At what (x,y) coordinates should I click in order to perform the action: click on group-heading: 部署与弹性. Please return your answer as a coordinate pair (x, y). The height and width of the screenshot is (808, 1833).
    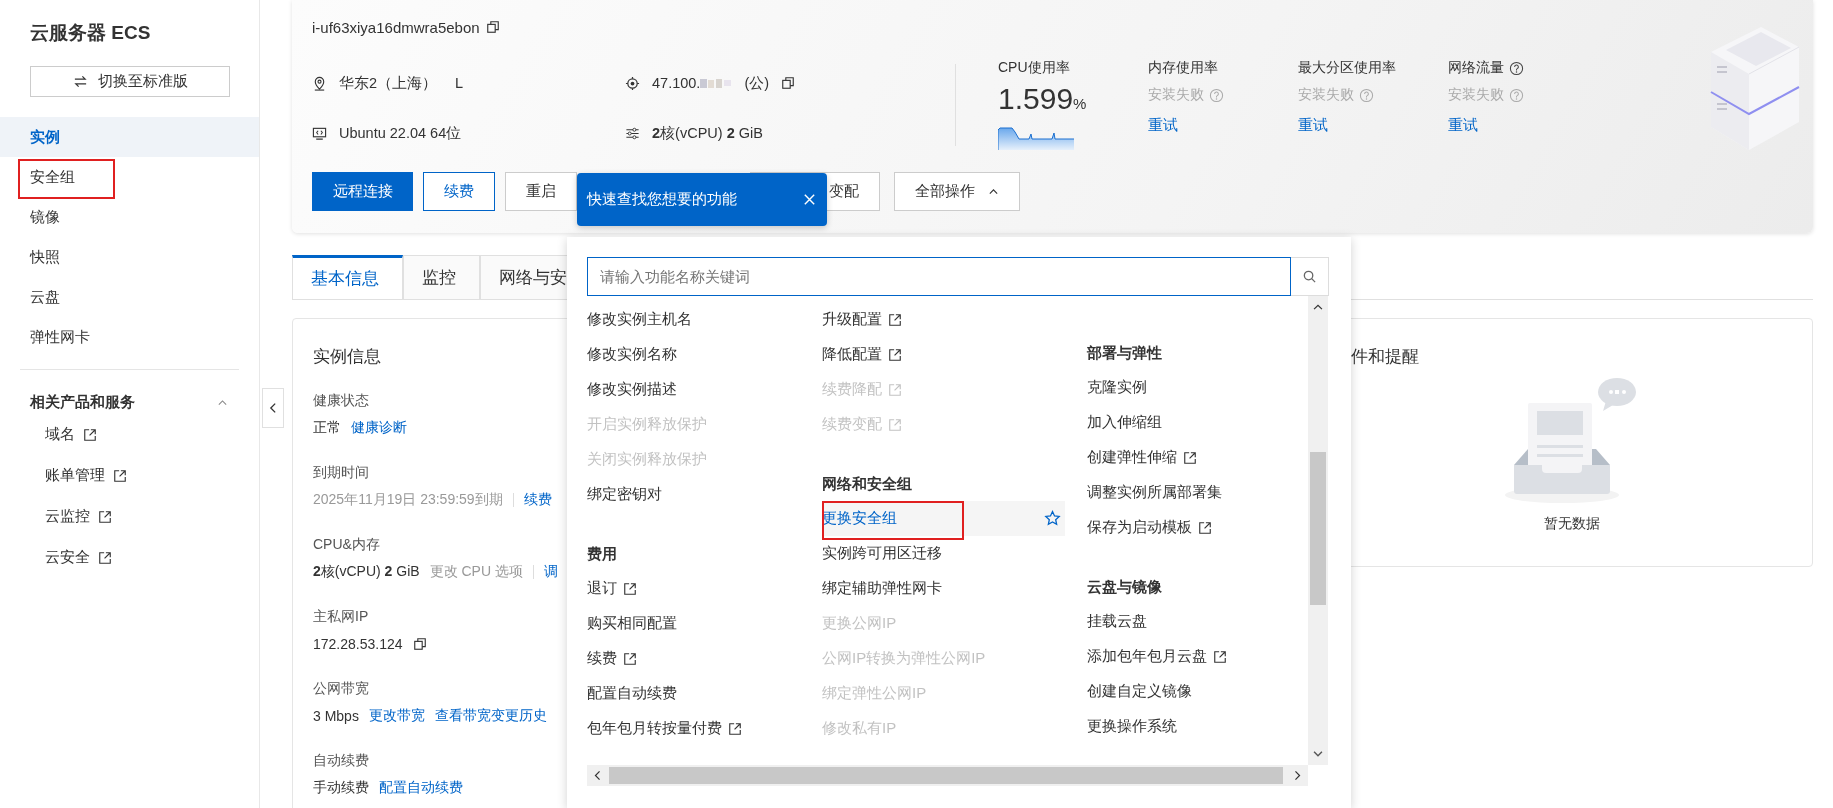
    Looking at the image, I should click on (1124, 353).